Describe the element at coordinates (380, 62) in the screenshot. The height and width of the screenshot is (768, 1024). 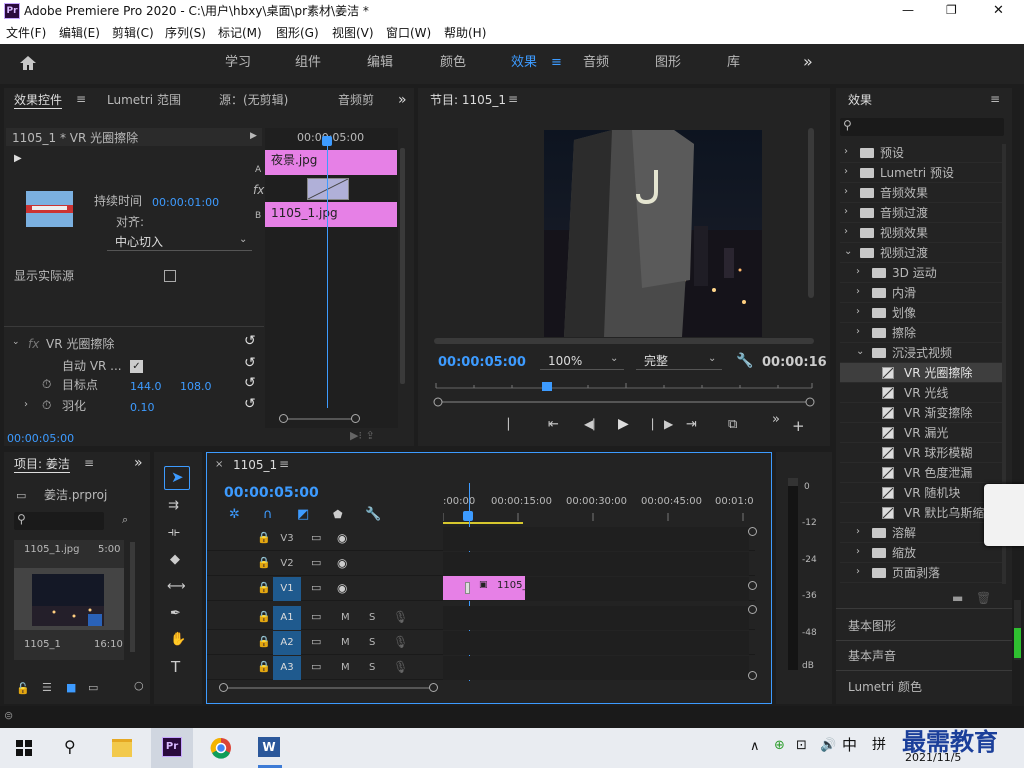
I see `workspace-editing: 编辑` at that location.